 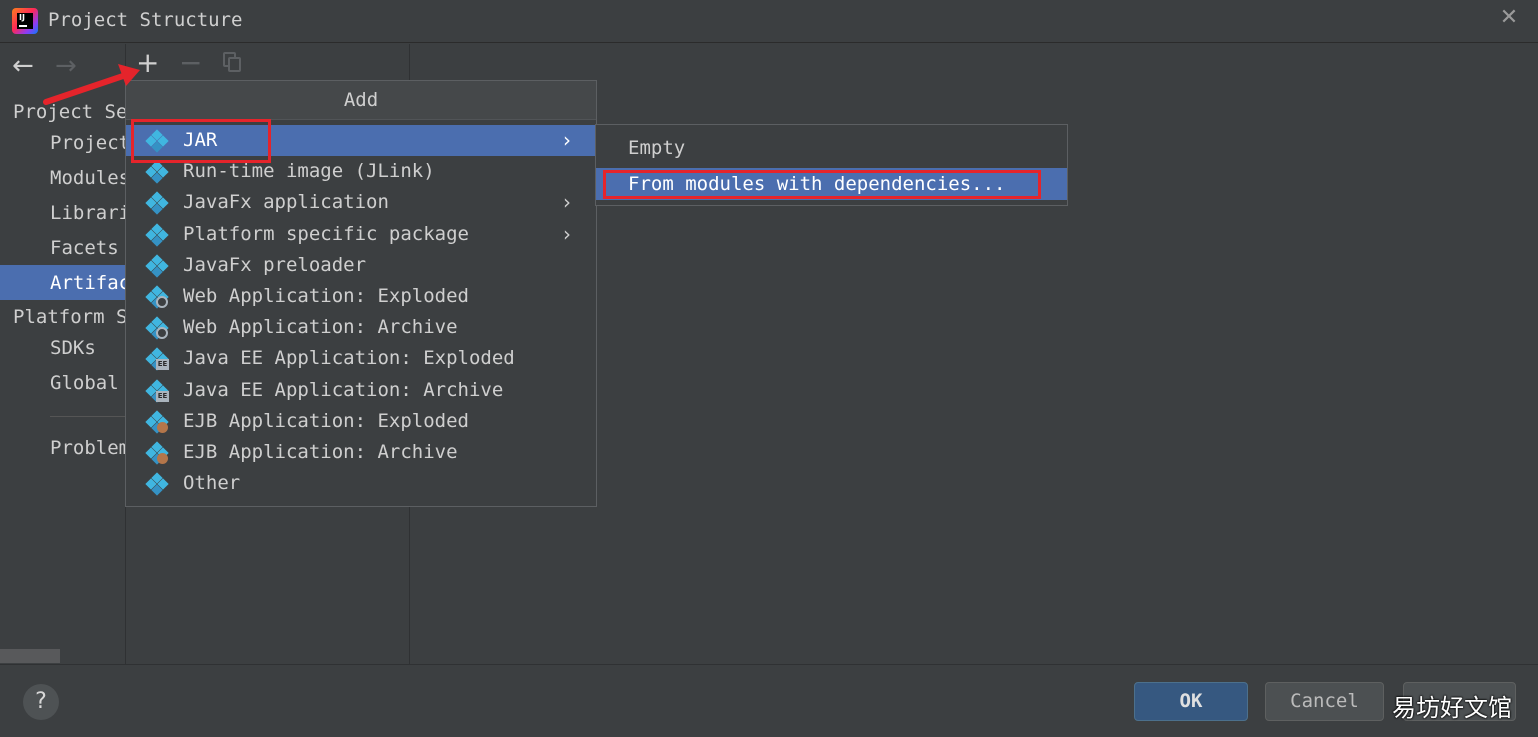 I want to click on menu-item: EJB Application: Archive, so click(x=361, y=452).